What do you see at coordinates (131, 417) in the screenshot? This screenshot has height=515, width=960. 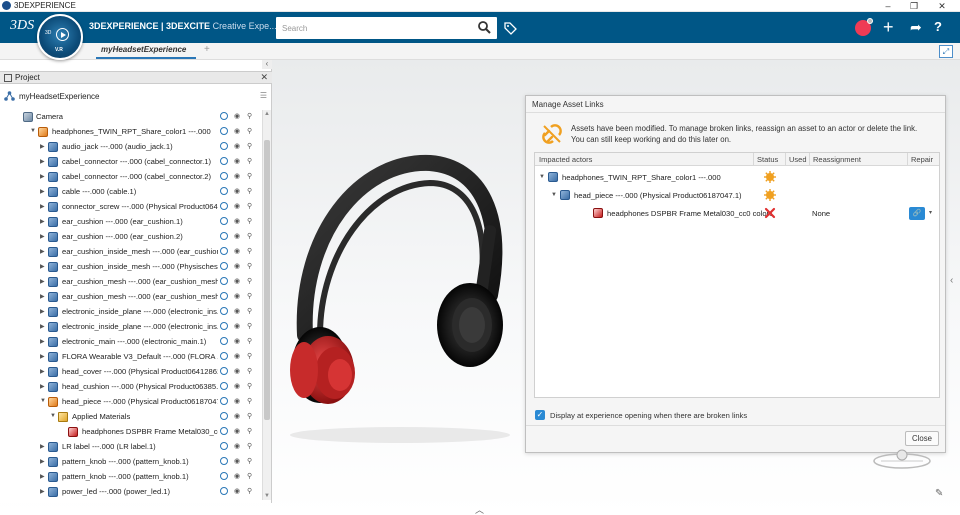 I see `tree-row: ▼ Applied Materials ◉ ⚲` at bounding box center [131, 417].